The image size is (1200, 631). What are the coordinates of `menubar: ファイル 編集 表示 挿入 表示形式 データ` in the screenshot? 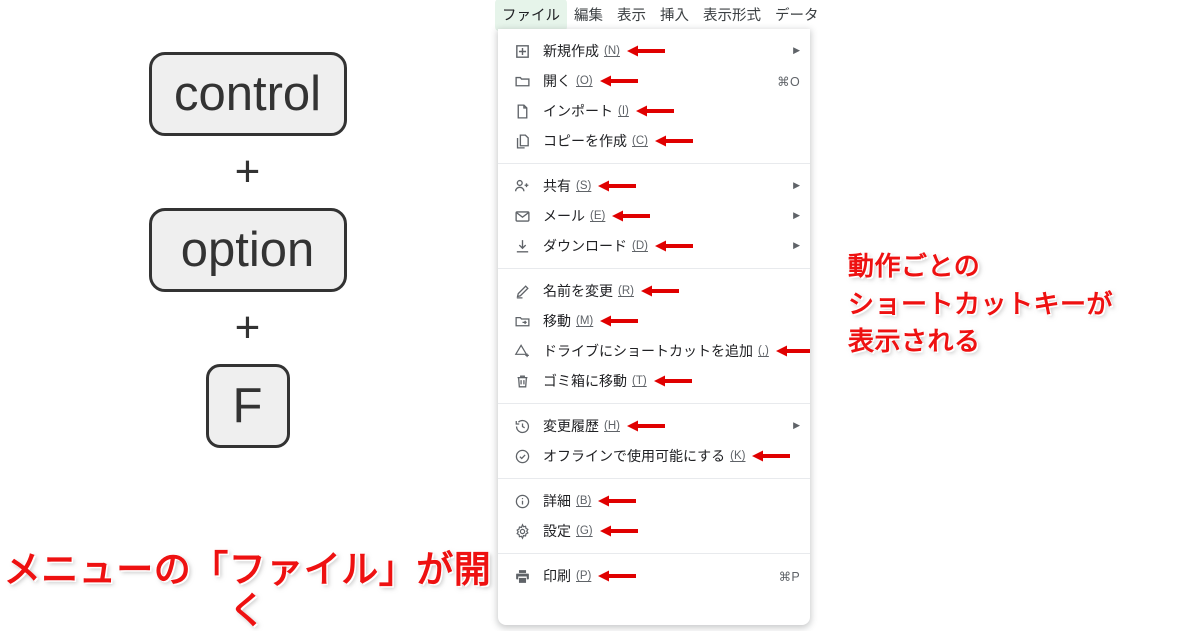 It's located at (657, 15).